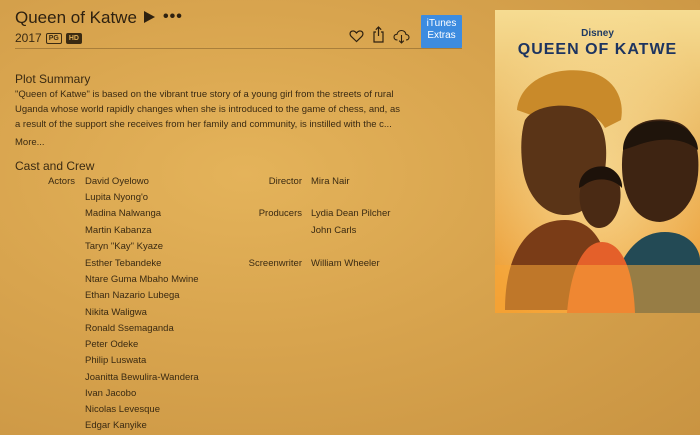 The width and height of the screenshot is (700, 435). What do you see at coordinates (76, 17) in the screenshot?
I see `movie-title: Queen of Katwe` at bounding box center [76, 17].